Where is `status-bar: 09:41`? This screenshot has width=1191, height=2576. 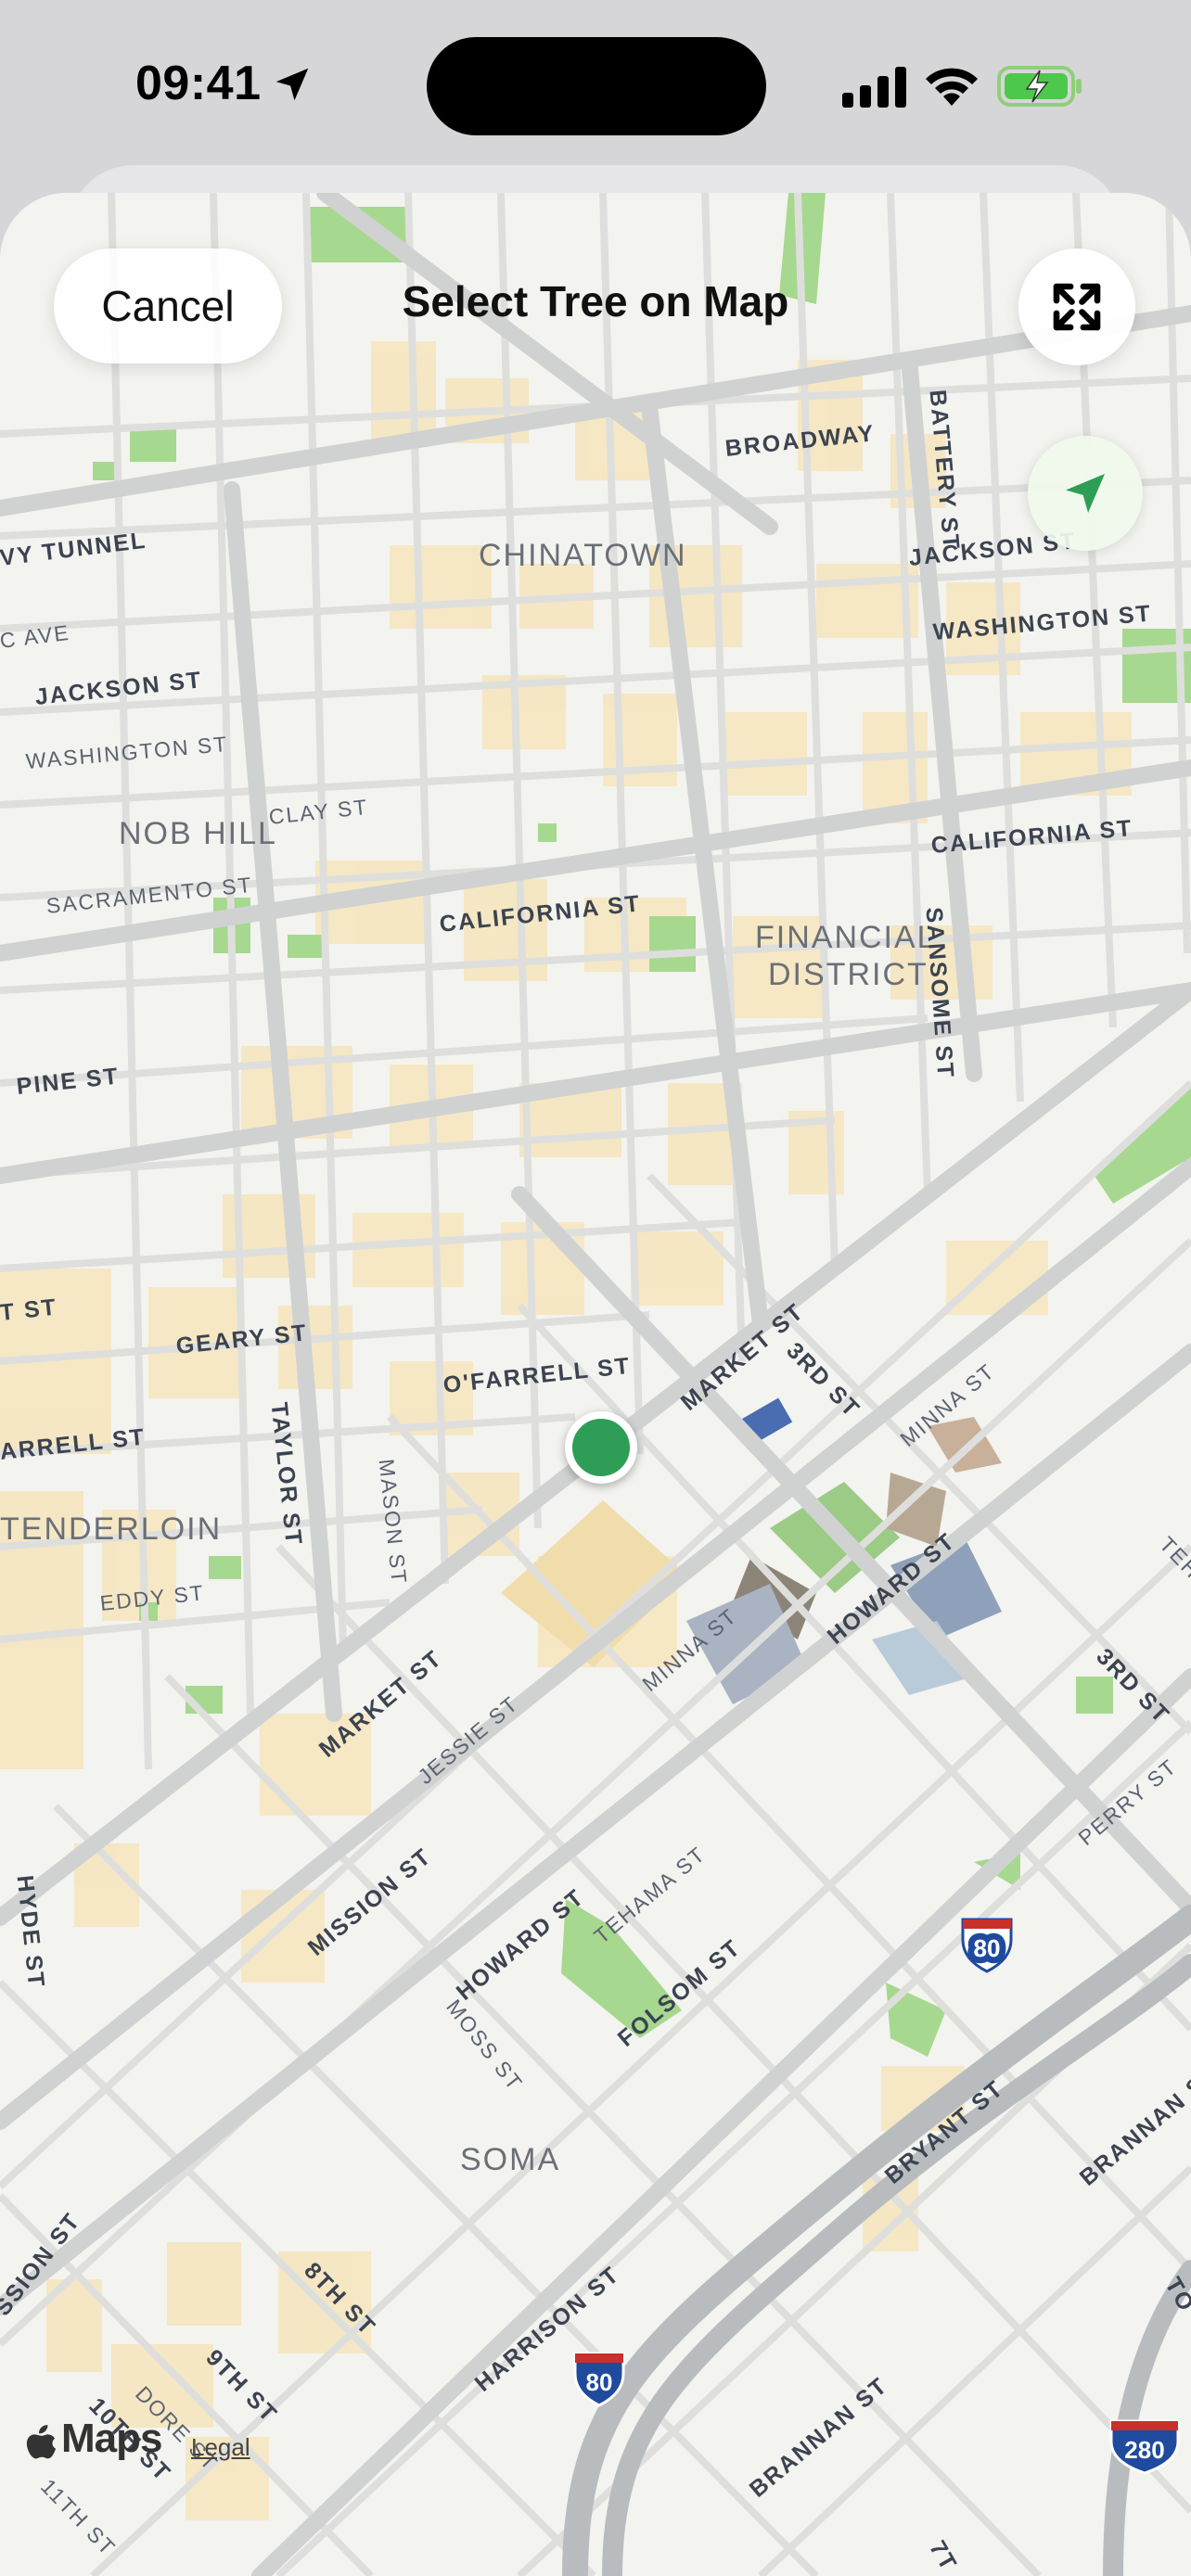
status-bar: 09:41 is located at coordinates (595, 84).